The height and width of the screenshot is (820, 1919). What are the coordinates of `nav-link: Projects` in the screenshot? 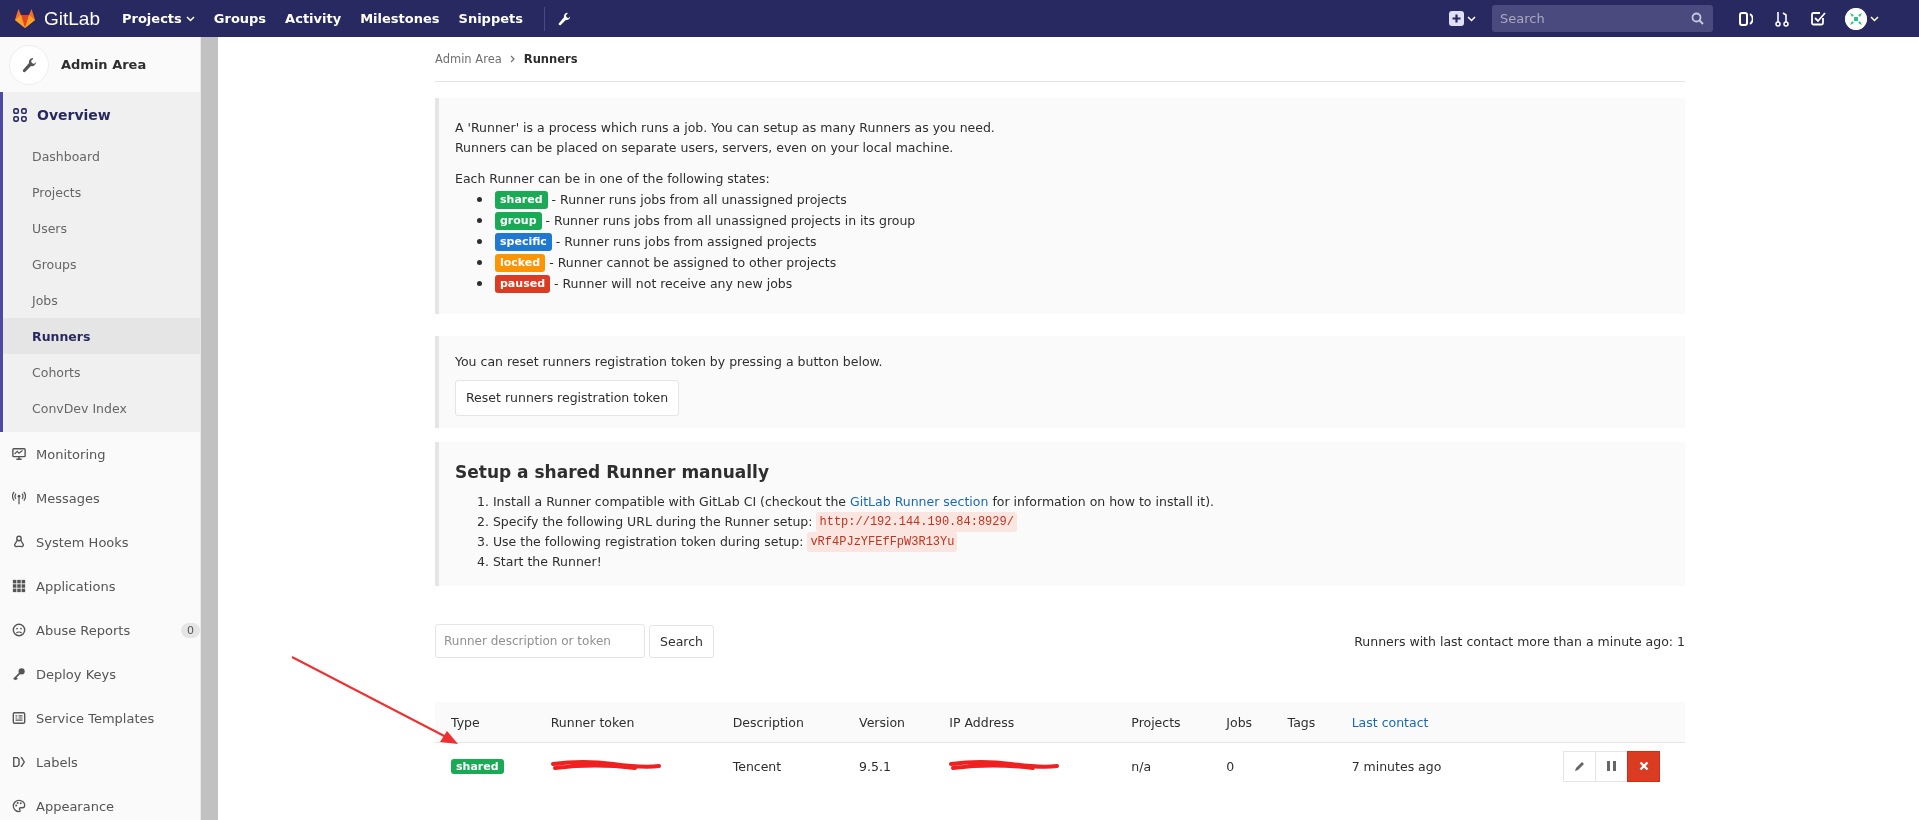 It's located at (158, 18).